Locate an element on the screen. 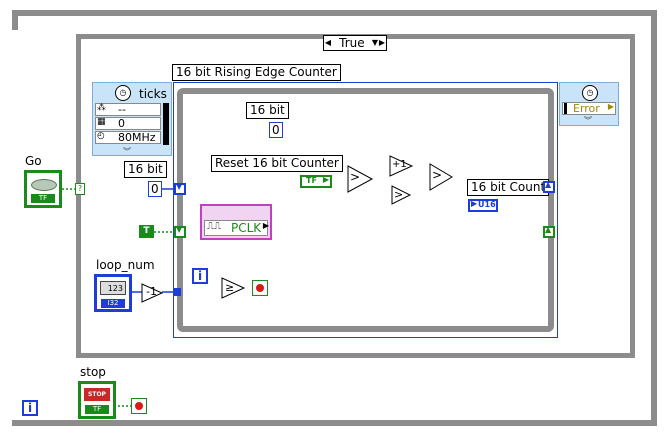 The height and width of the screenshot is (437, 667). while-loop-stop-terminal is located at coordinates (139, 406).